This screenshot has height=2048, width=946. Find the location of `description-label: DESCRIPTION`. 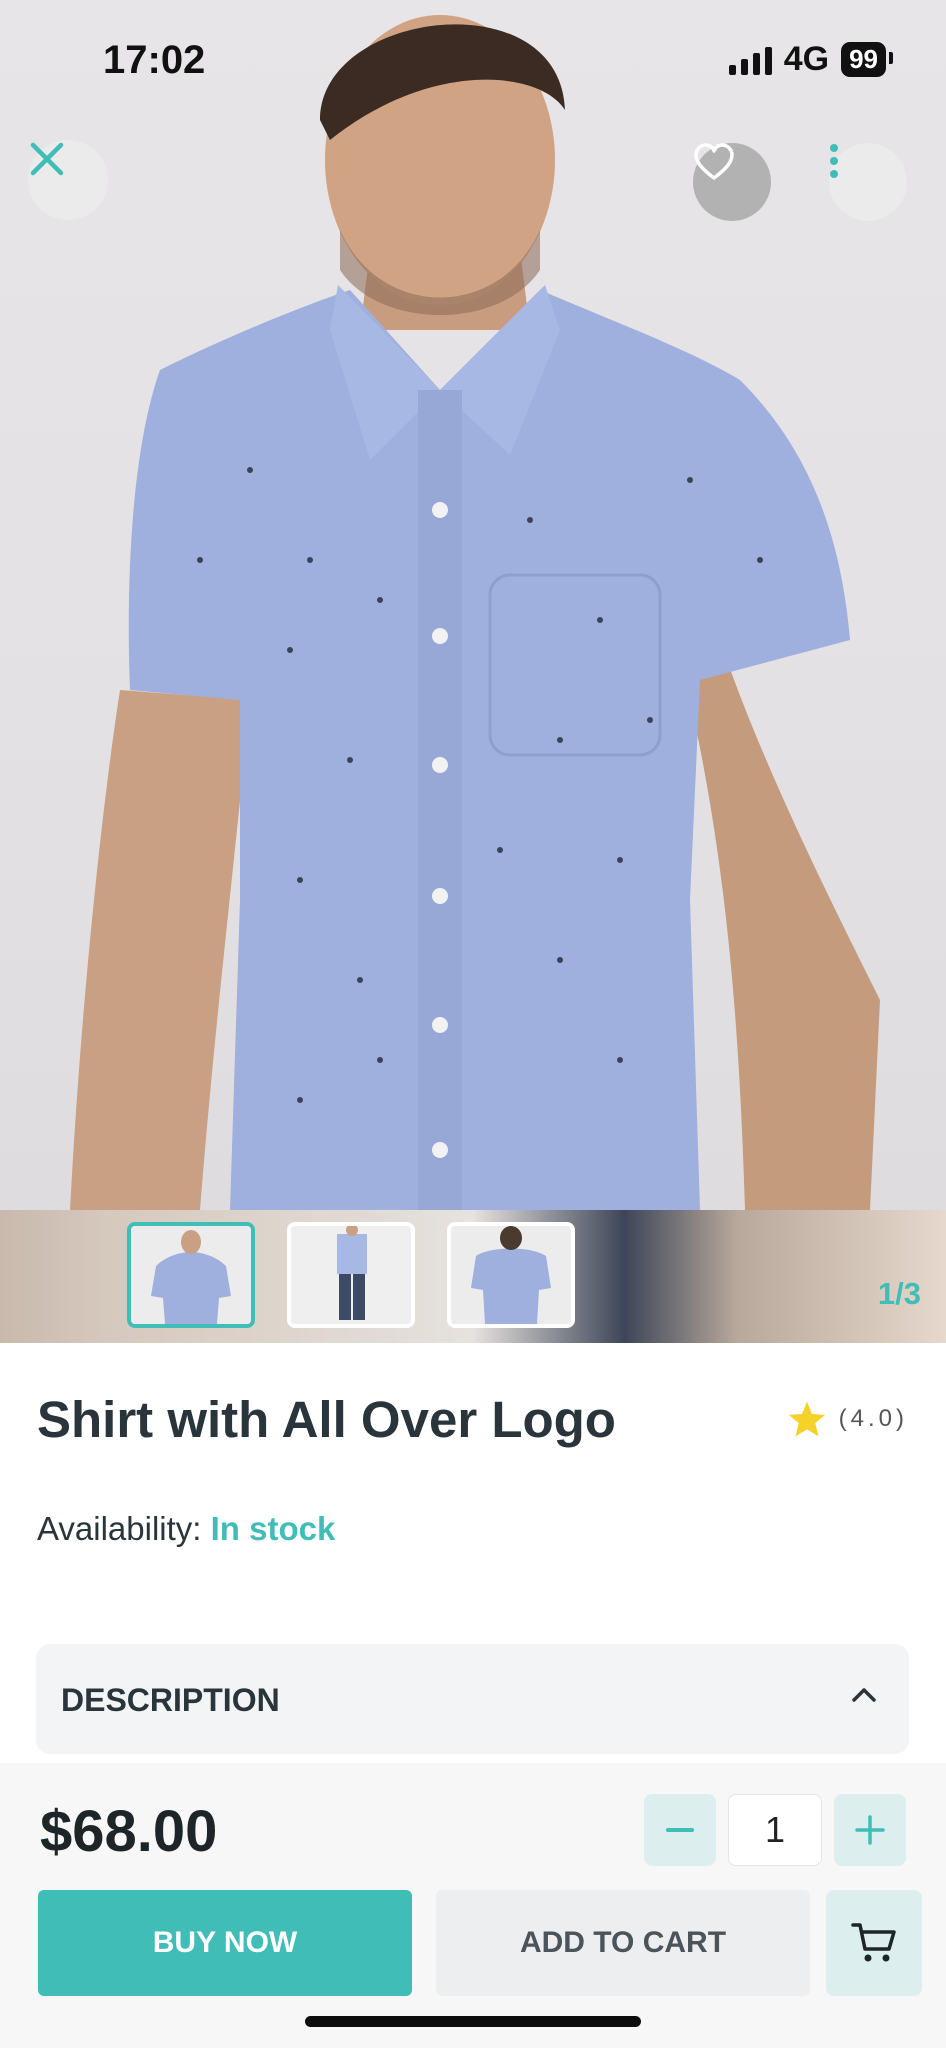

description-label: DESCRIPTION is located at coordinates (170, 1700).